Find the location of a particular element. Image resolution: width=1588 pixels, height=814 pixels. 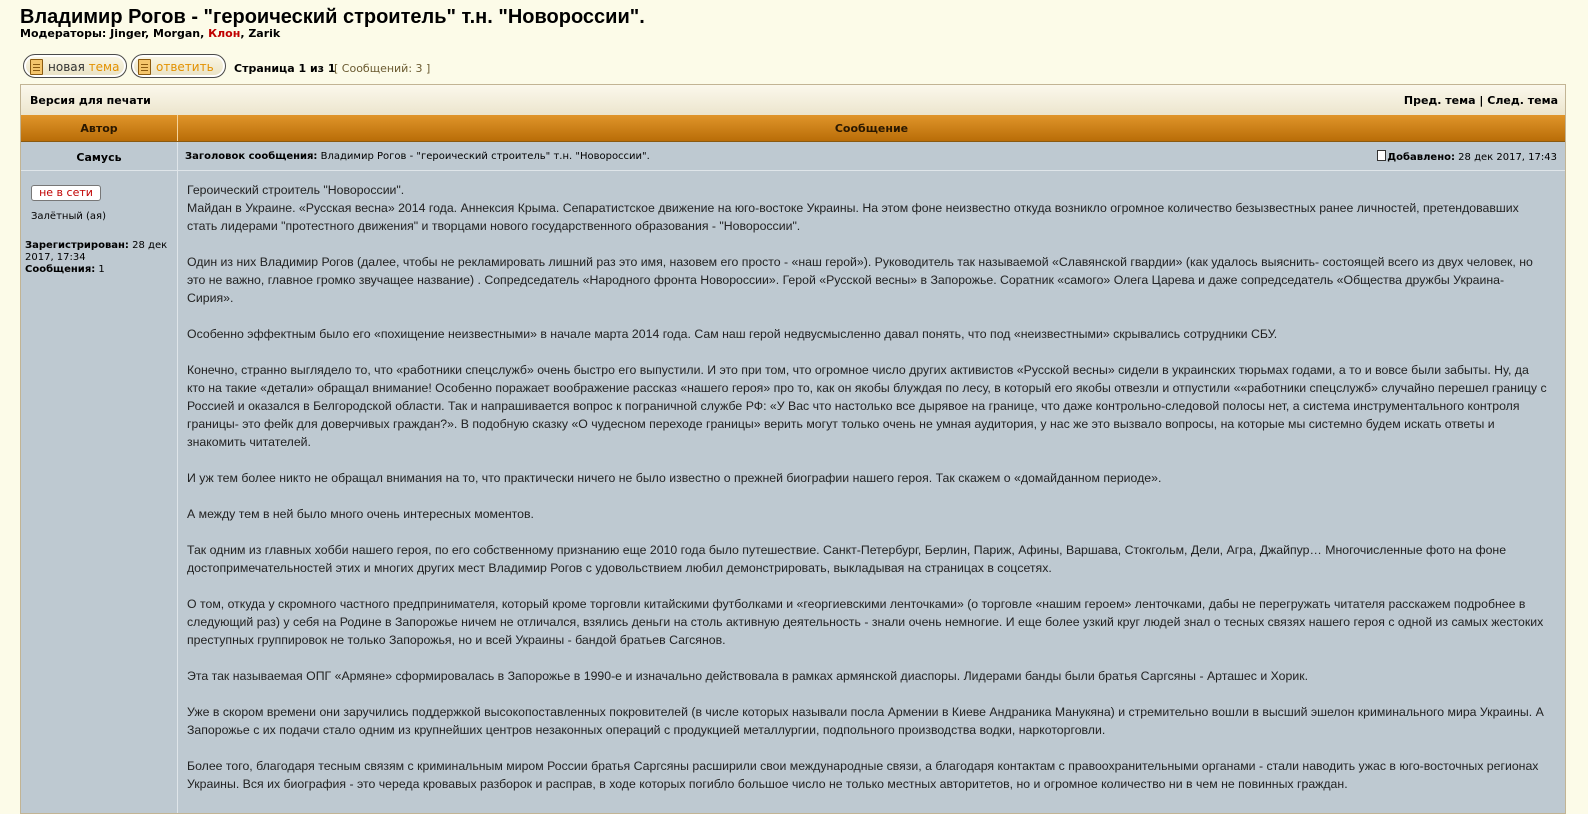

post-icon is located at coordinates (1382, 155).